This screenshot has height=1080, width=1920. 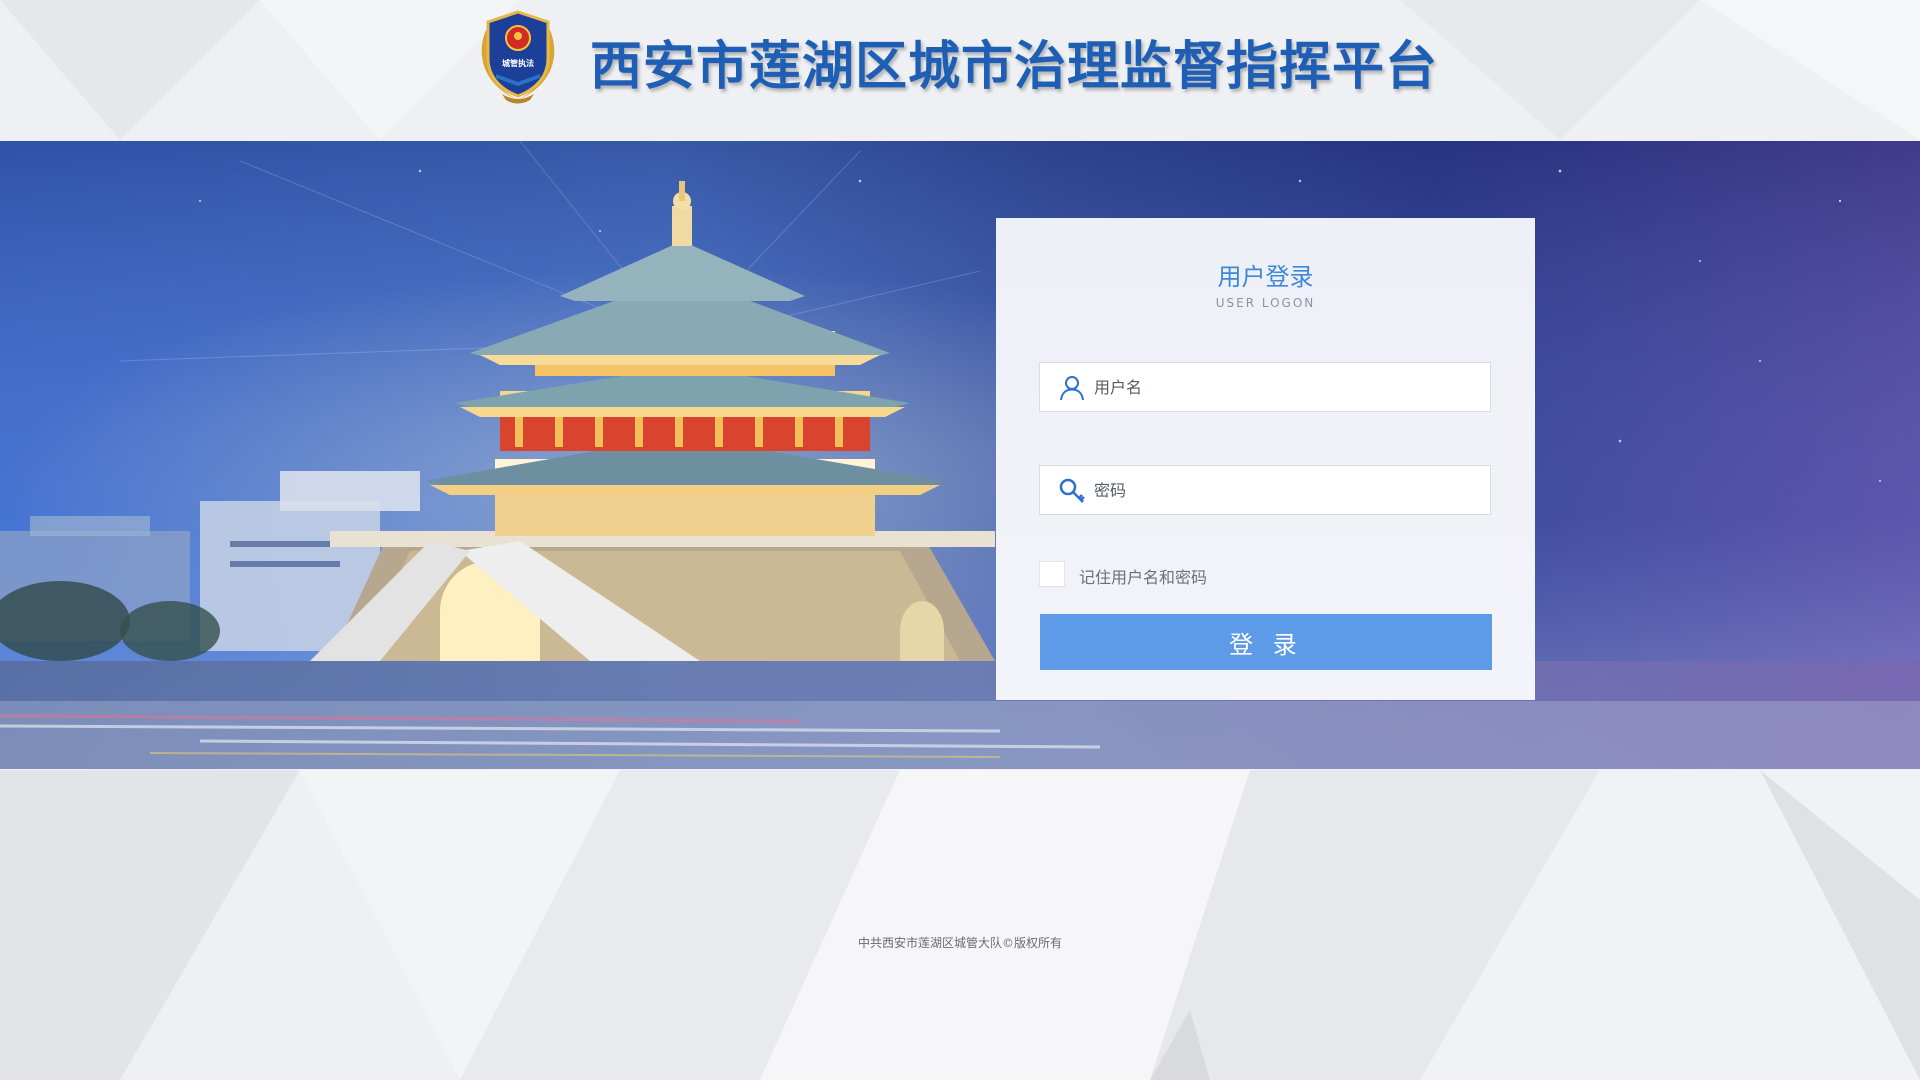 I want to click on site-title: 西安市莲湖区城市治理监督指挥平台, so click(x=1014, y=67).